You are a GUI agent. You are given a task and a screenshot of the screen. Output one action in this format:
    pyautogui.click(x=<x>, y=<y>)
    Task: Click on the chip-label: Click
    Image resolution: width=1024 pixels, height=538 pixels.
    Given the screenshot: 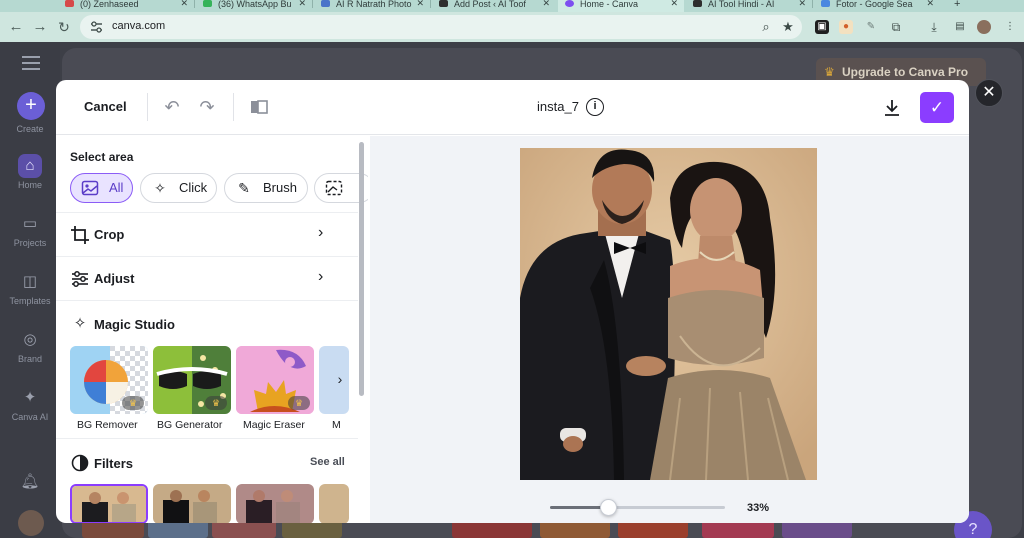 What is the action you would take?
    pyautogui.click(x=193, y=187)
    